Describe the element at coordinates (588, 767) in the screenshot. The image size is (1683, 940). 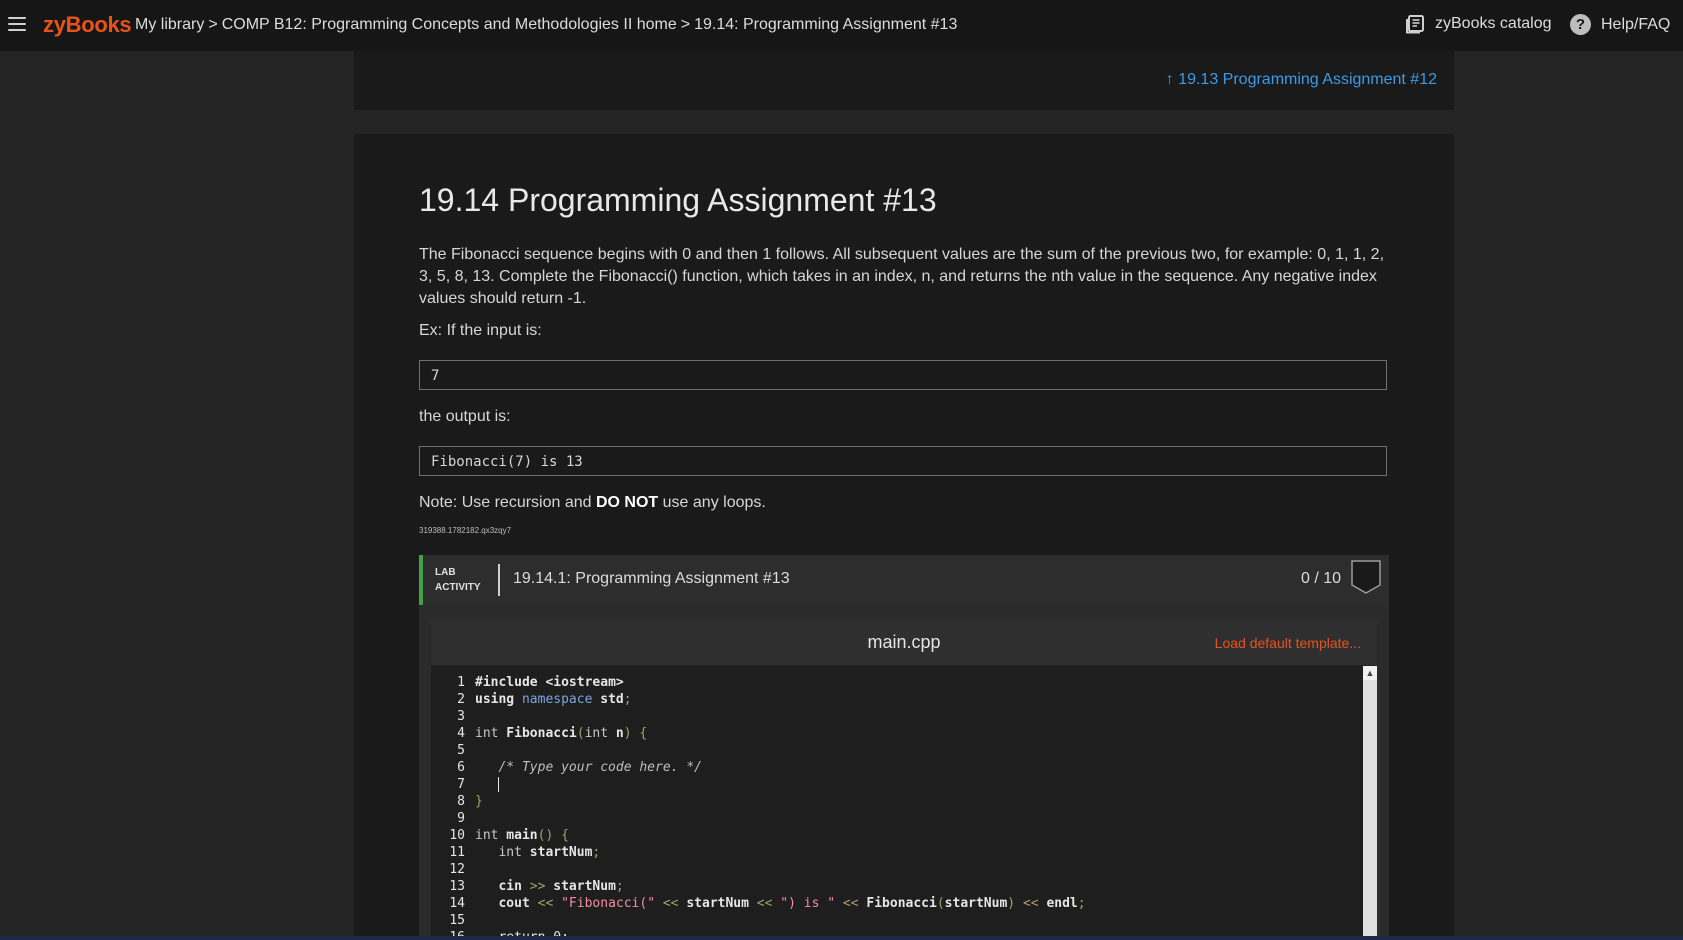
I see `comment-token: /* Type your code here. */` at that location.